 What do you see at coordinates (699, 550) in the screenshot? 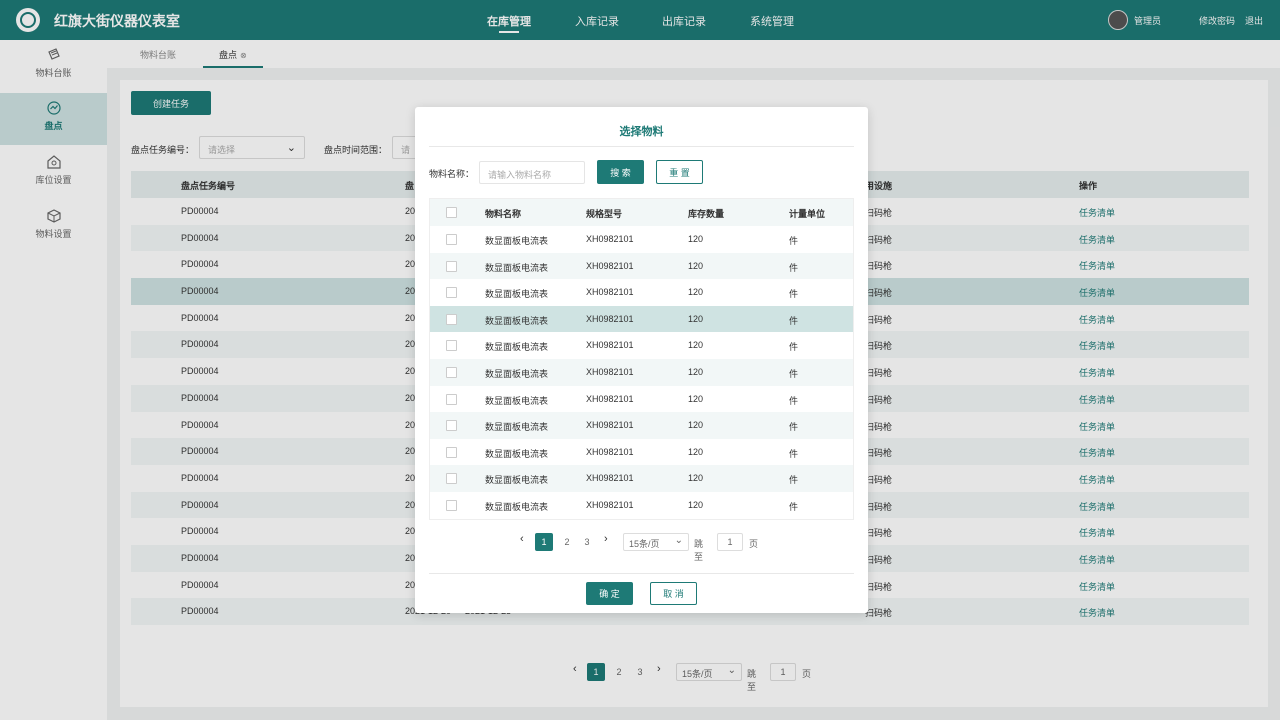
I see `jump-label: 跳至` at bounding box center [699, 550].